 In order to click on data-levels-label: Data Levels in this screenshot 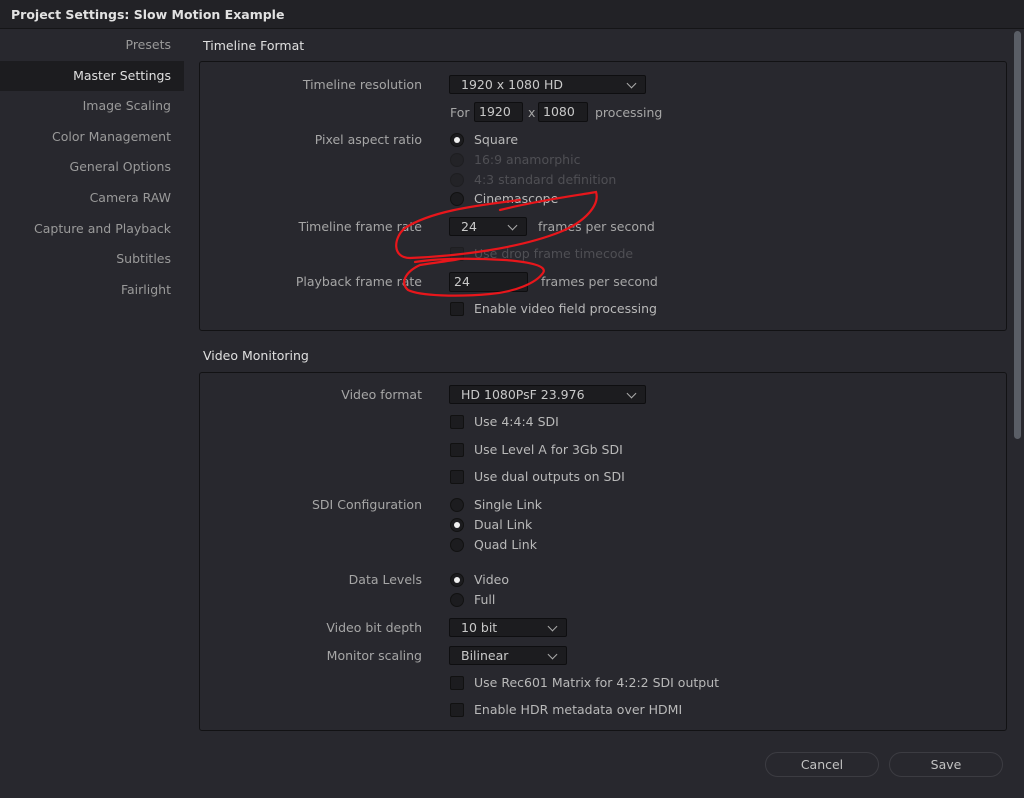, I will do `click(385, 579)`.